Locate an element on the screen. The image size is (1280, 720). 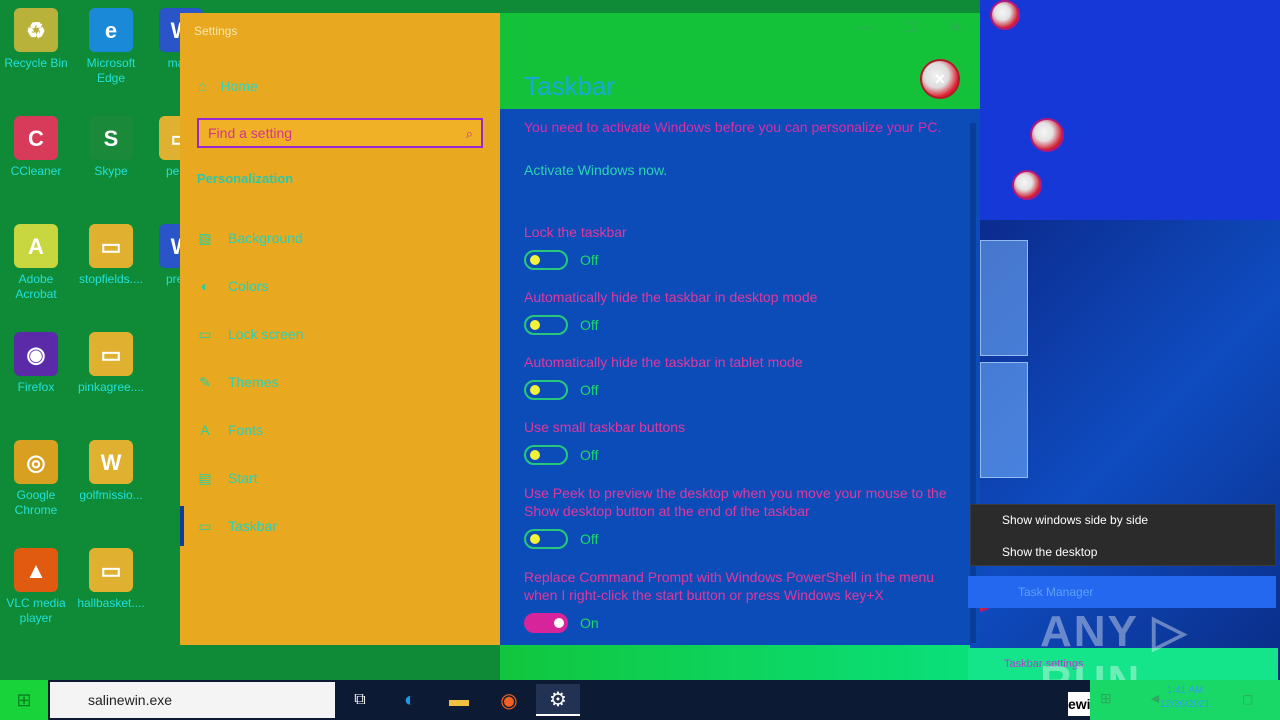
sidebar-item-themes: ✎ Themes is located at coordinates (340, 382).